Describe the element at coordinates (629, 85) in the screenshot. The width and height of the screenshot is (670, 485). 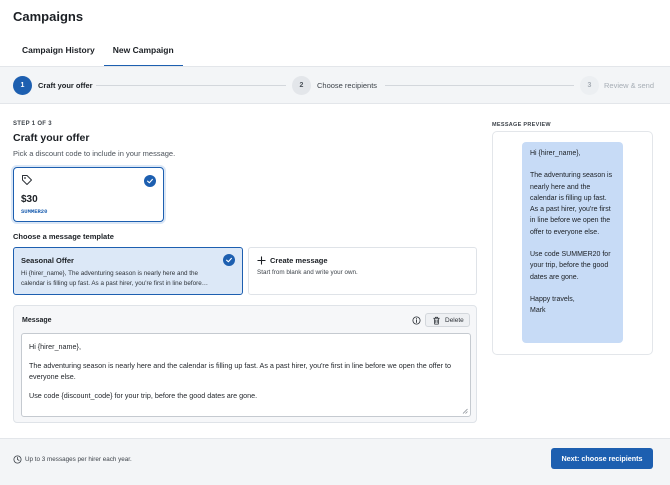
I see `step-3-label: Review & send` at that location.